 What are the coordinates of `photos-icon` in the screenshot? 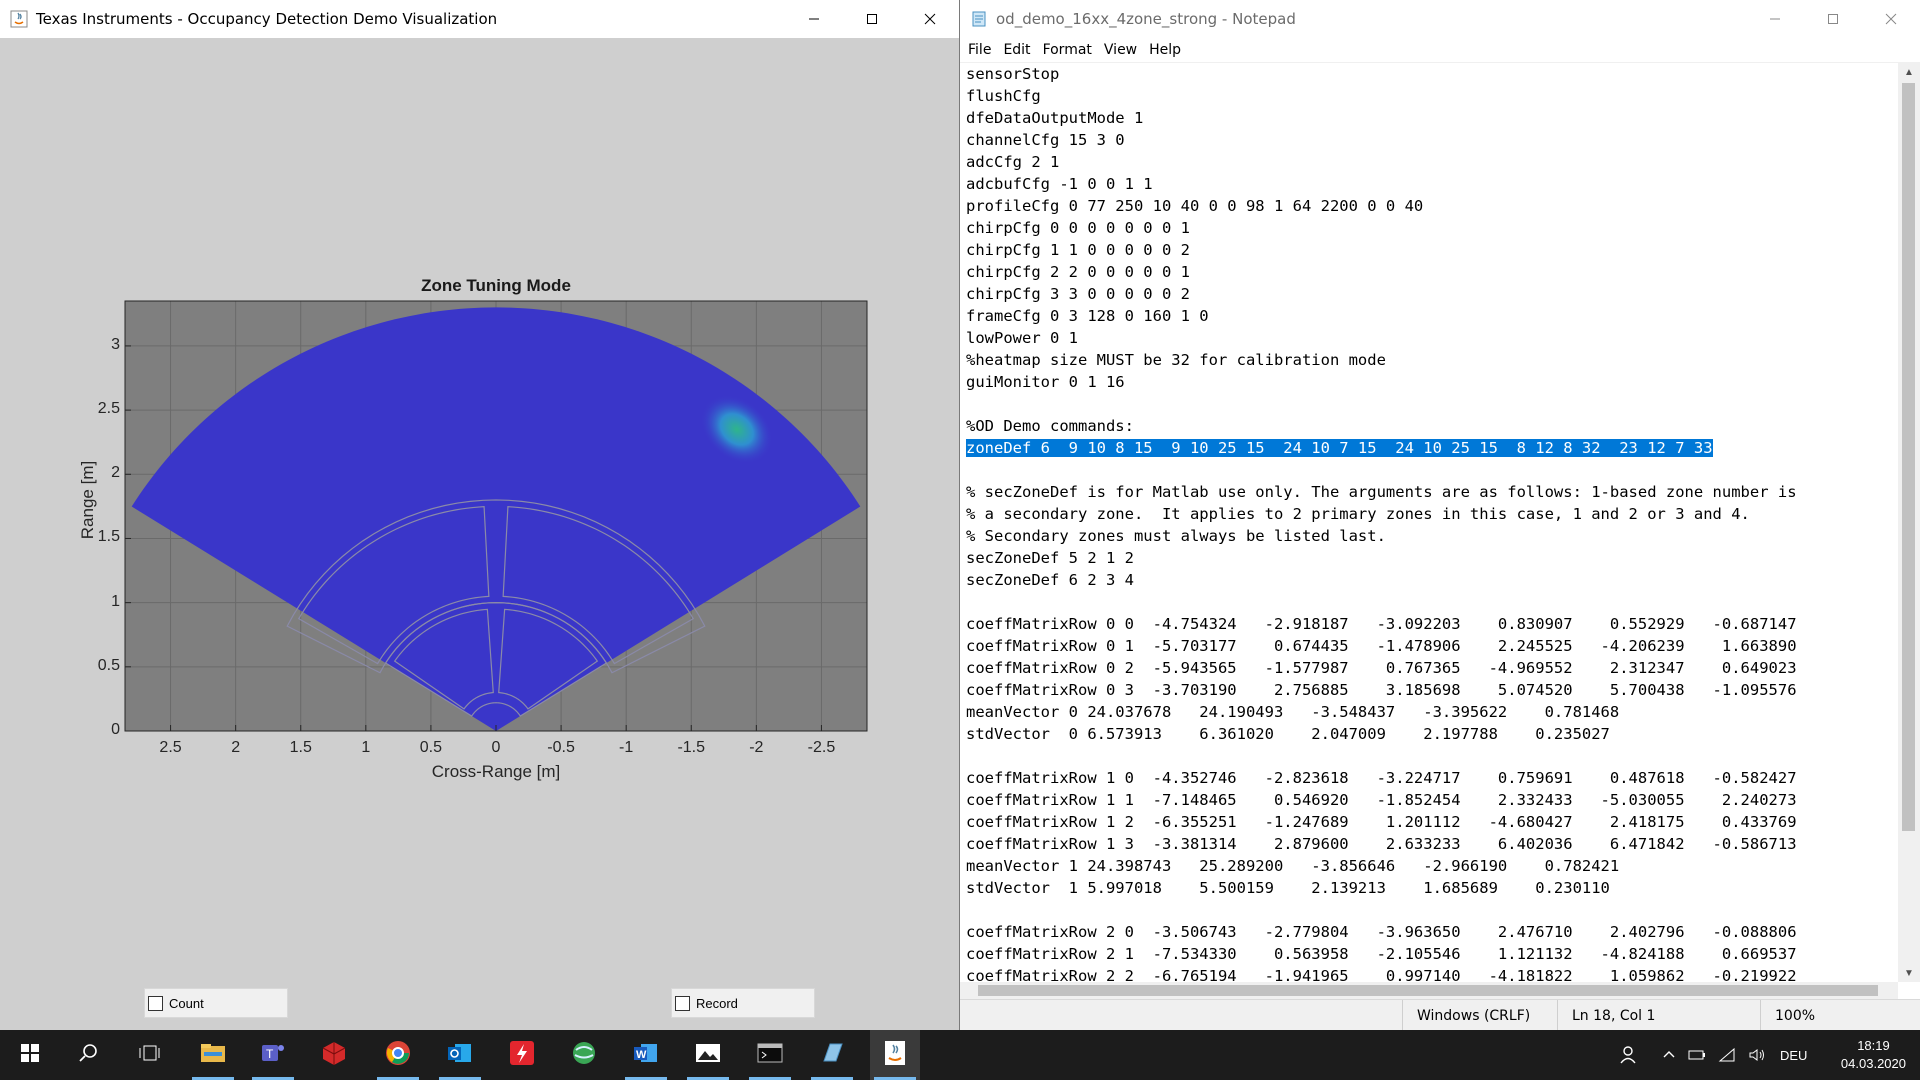 It's located at (708, 1055).